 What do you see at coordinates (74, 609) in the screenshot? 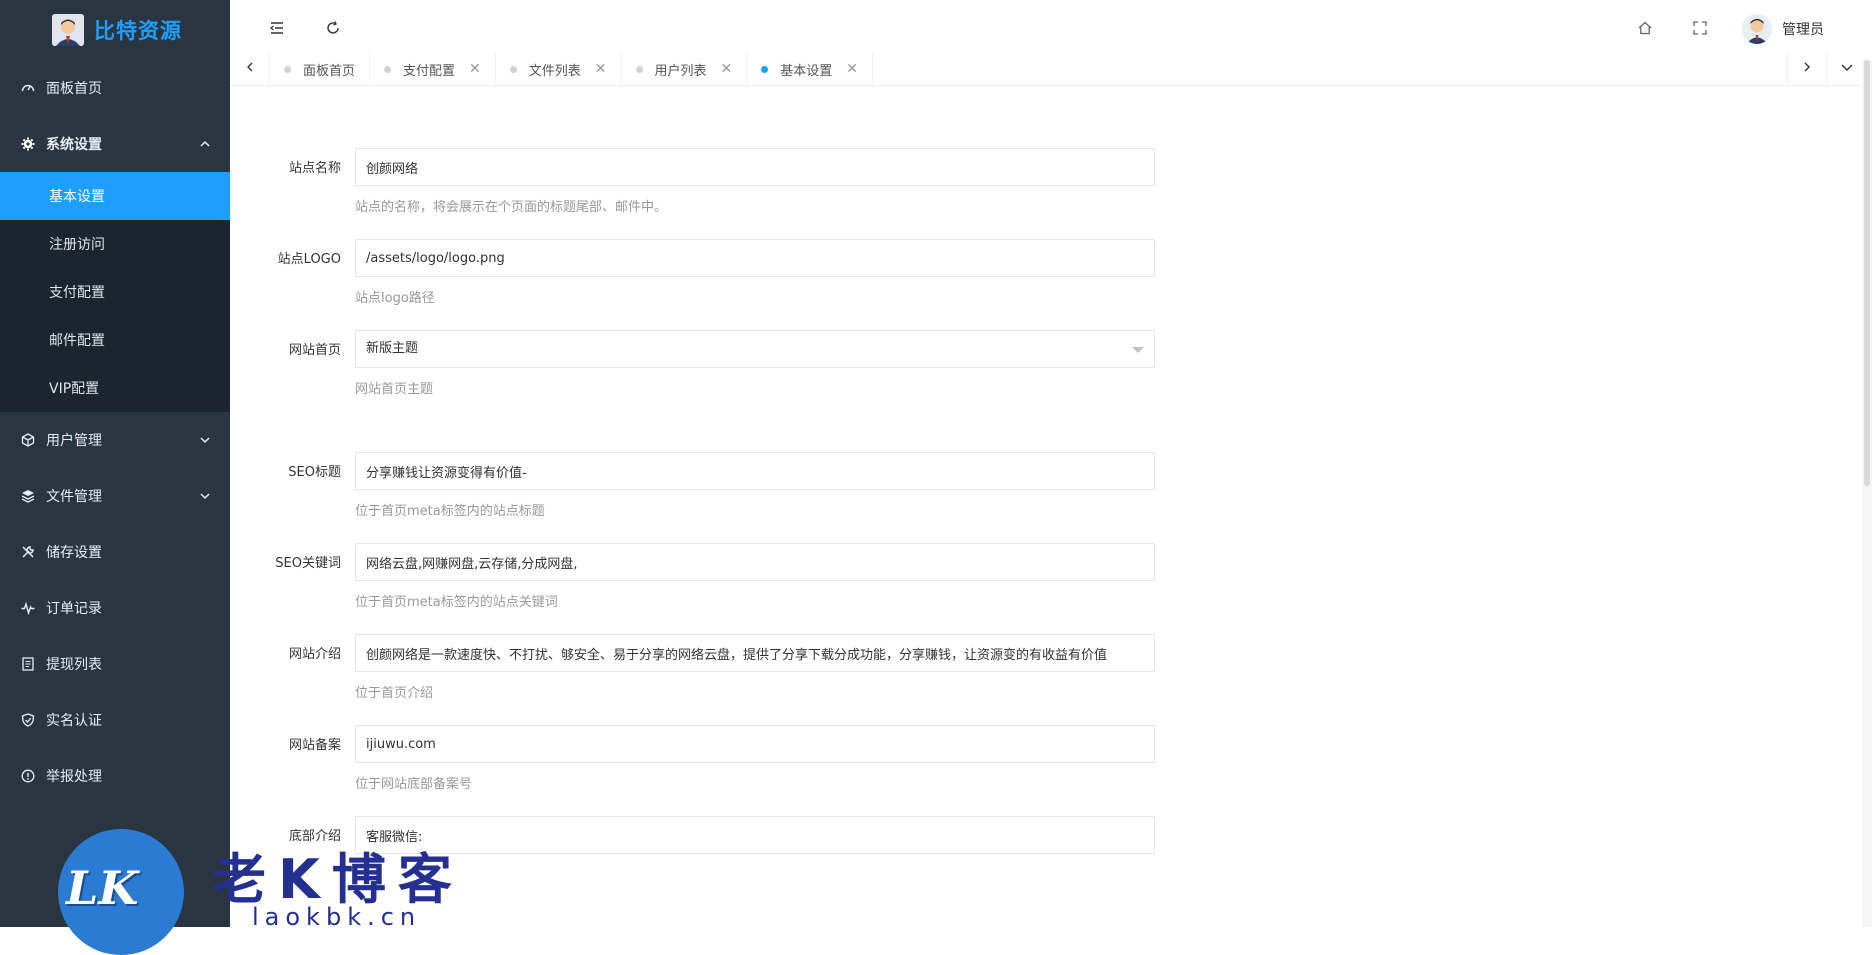
I see `sidebar-item-label: 订单记录` at bounding box center [74, 609].